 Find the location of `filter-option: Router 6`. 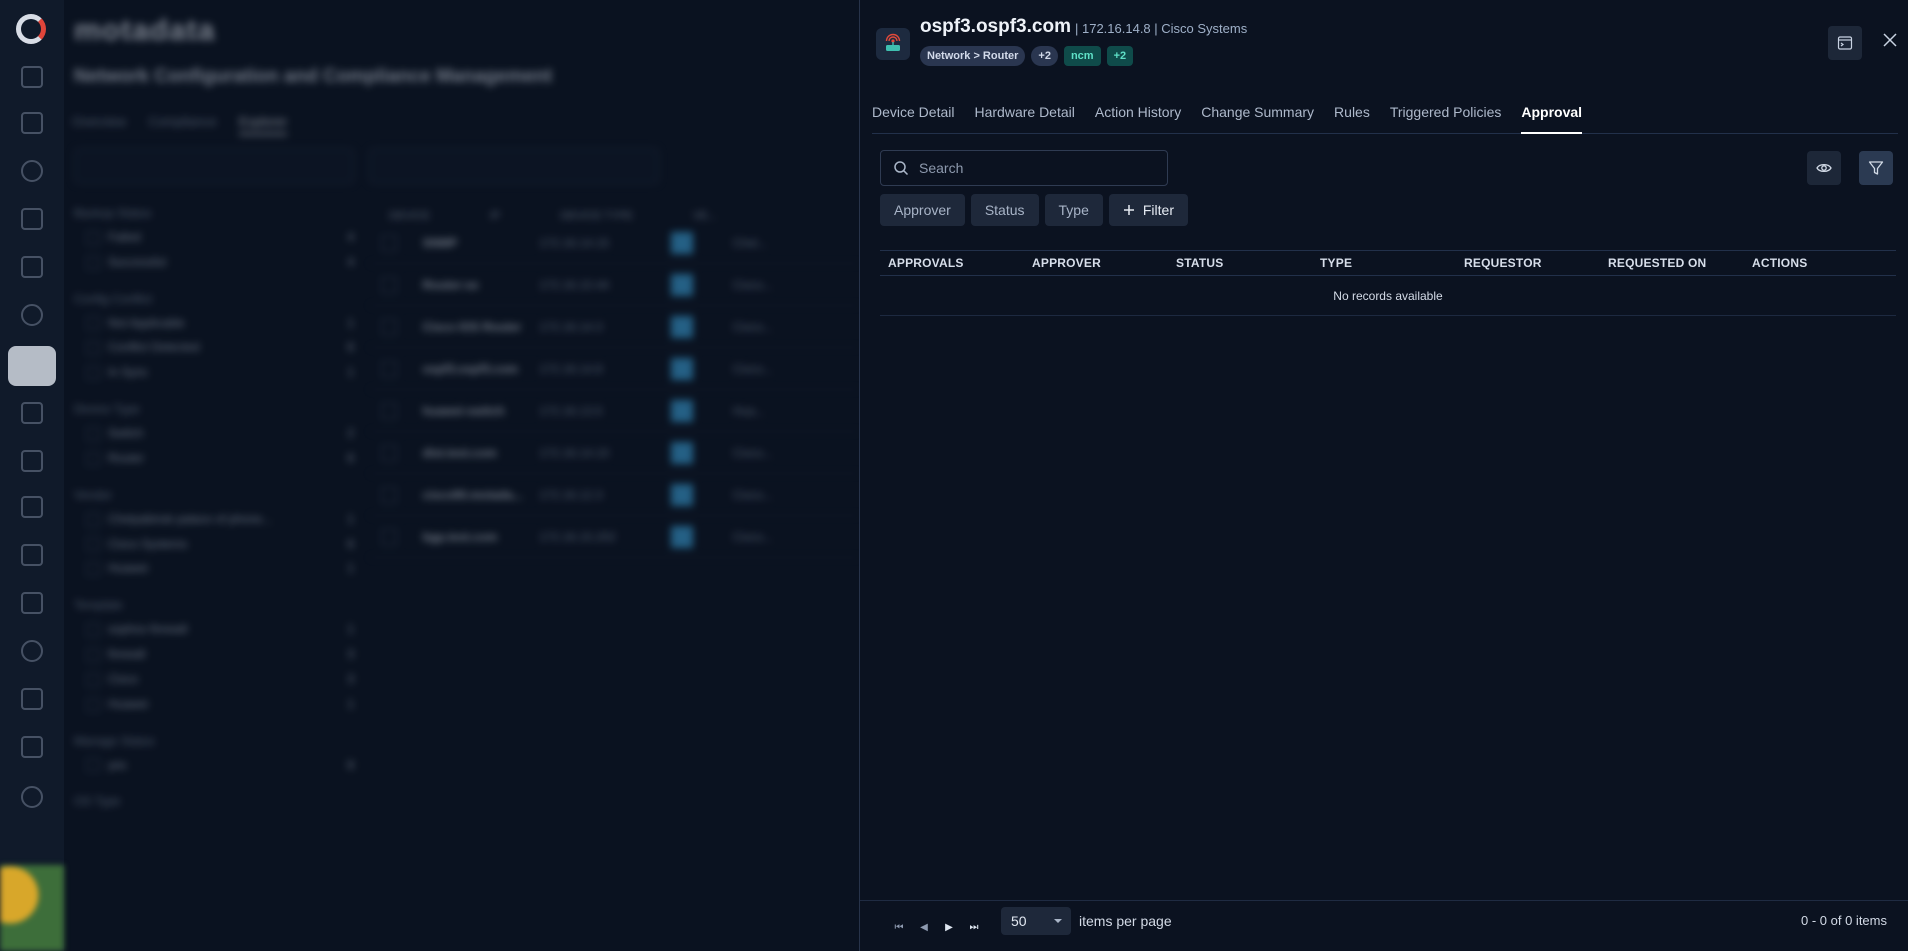

filter-option: Router 6 is located at coordinates (214, 458).